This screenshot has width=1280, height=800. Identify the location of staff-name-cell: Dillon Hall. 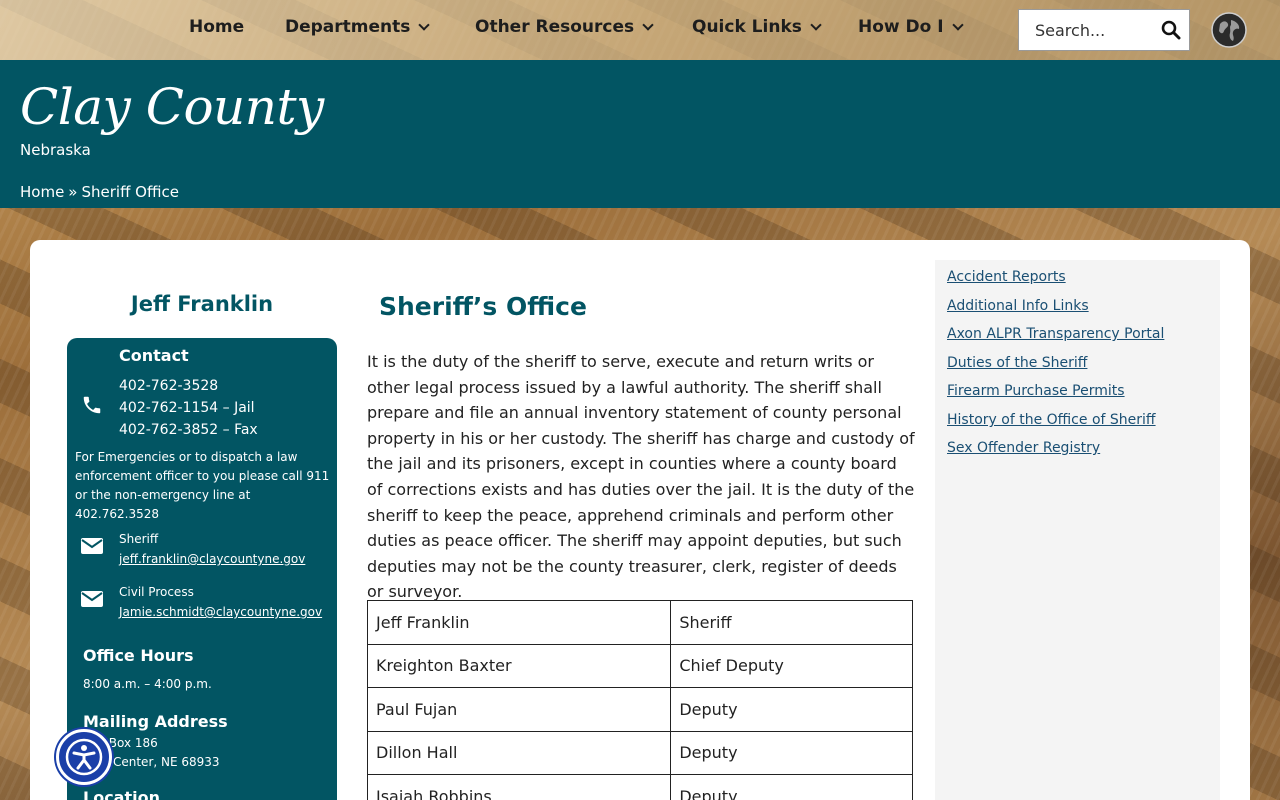
(519, 752).